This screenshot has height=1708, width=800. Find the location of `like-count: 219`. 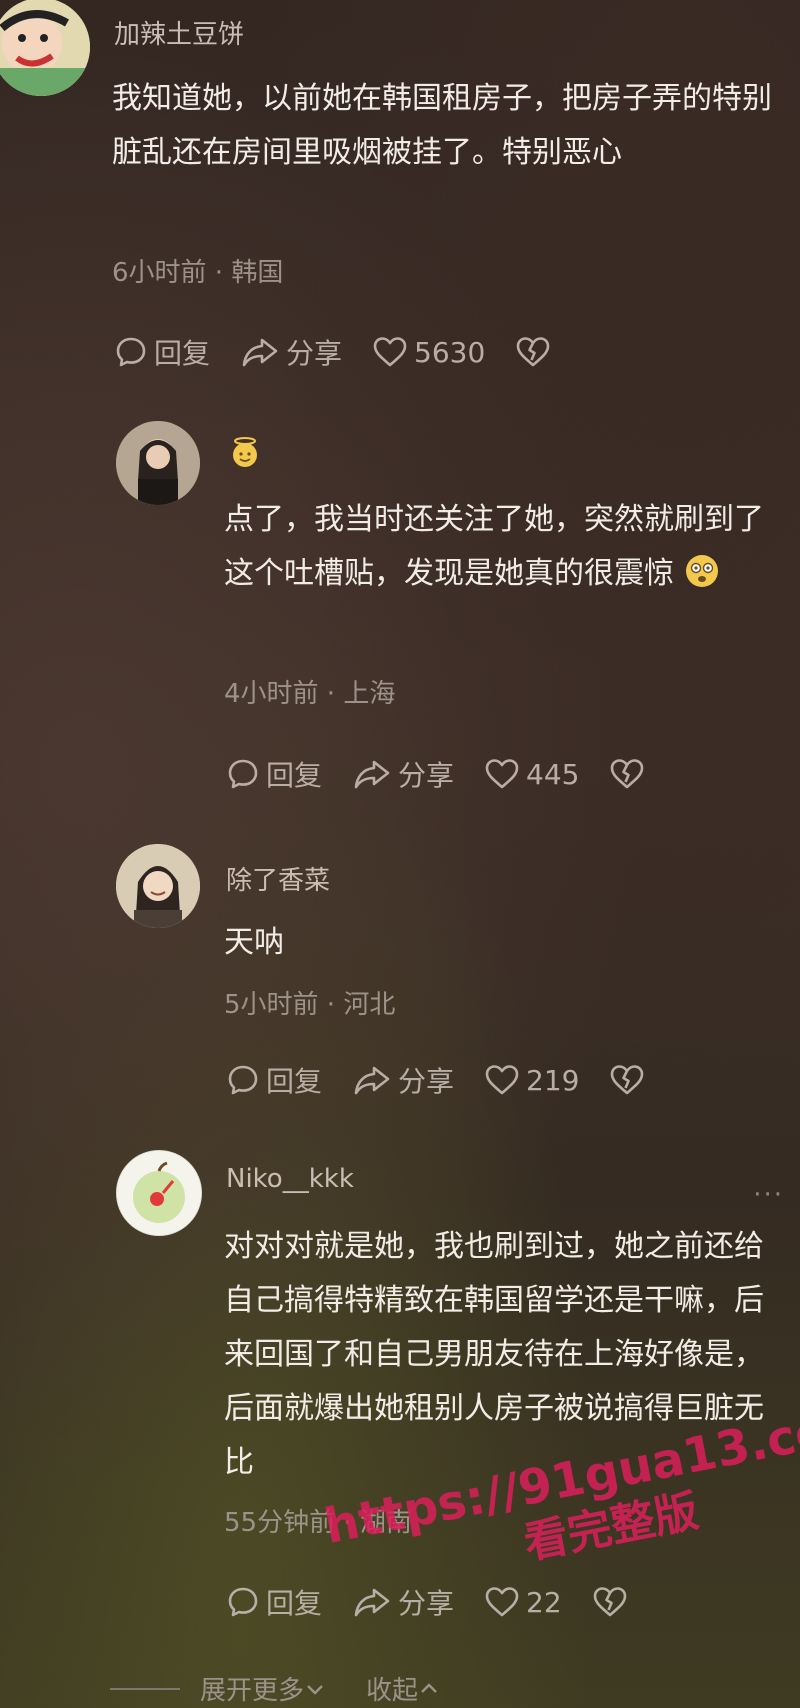

like-count: 219 is located at coordinates (553, 1080).